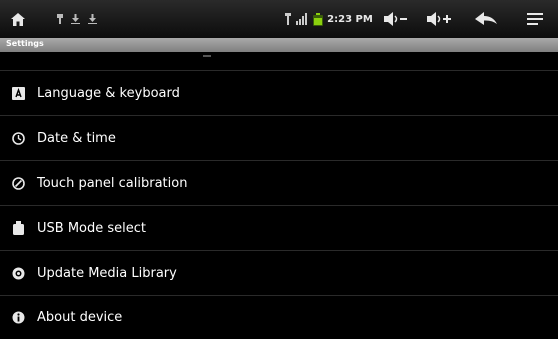 The image size is (558, 339). I want to click on calibration-icon, so click(18, 183).